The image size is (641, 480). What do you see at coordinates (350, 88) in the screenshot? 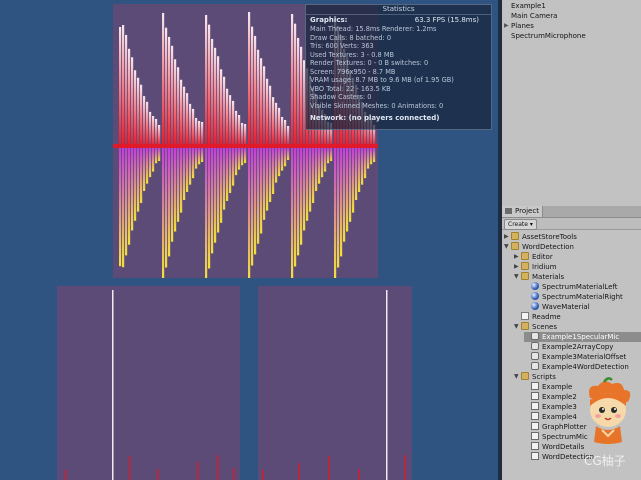
I see `stat-vbo: VBO Total: 22 - 163.5 KB` at bounding box center [350, 88].